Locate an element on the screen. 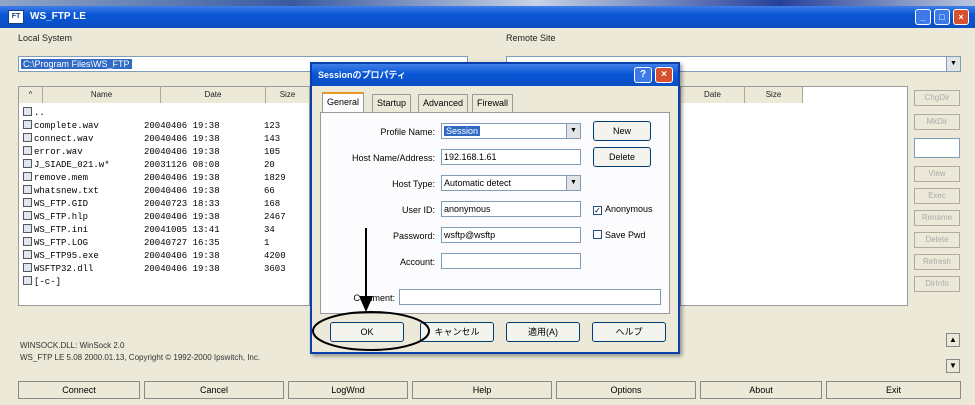  annotation-overlay is located at coordinates (371, 289).